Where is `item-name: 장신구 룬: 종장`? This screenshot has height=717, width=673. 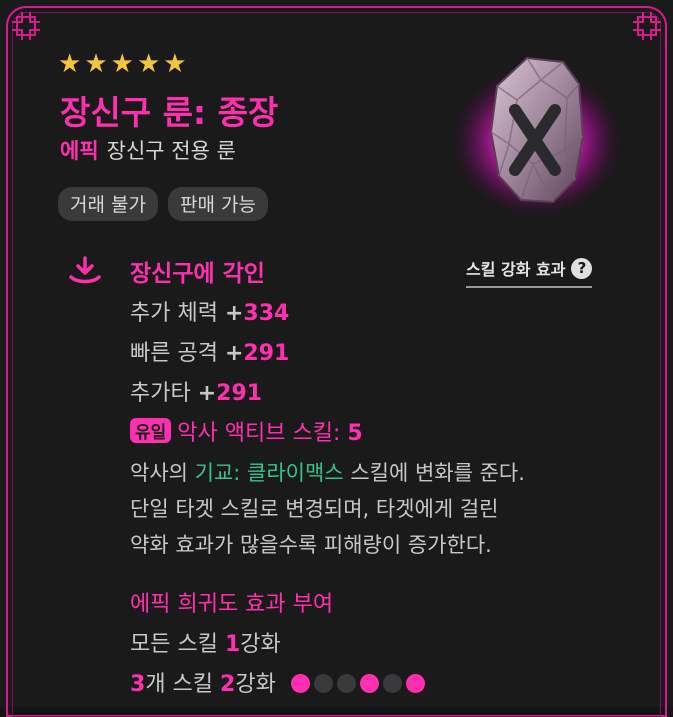 item-name: 장신구 룬: 종장 is located at coordinates (169, 112).